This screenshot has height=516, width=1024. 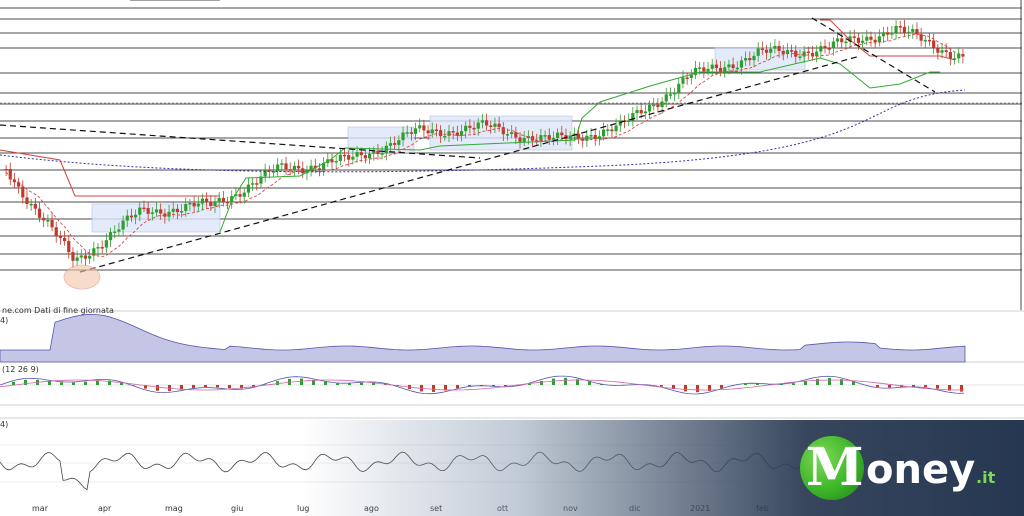 What do you see at coordinates (986, 477) in the screenshot?
I see `logo-suffix: .it` at bounding box center [986, 477].